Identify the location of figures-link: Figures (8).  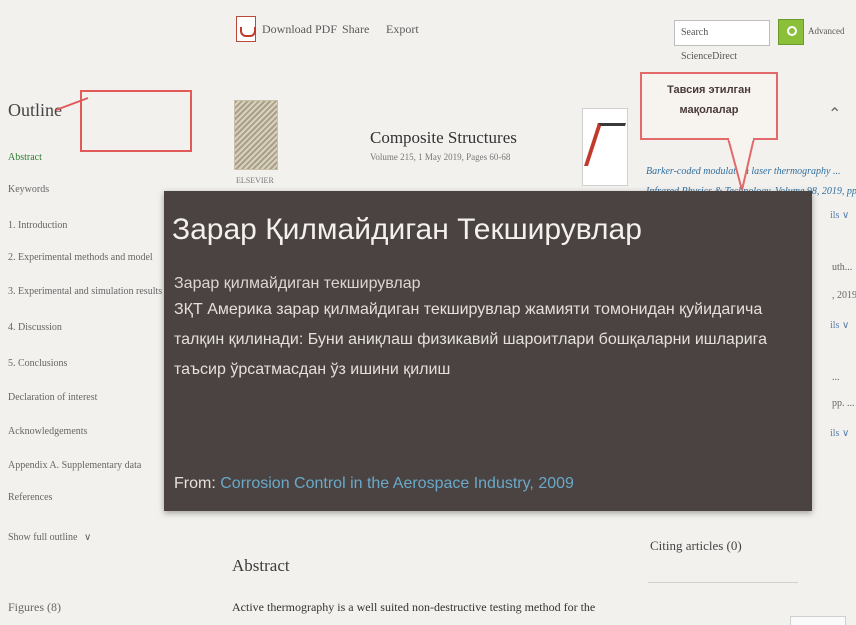
(34, 607).